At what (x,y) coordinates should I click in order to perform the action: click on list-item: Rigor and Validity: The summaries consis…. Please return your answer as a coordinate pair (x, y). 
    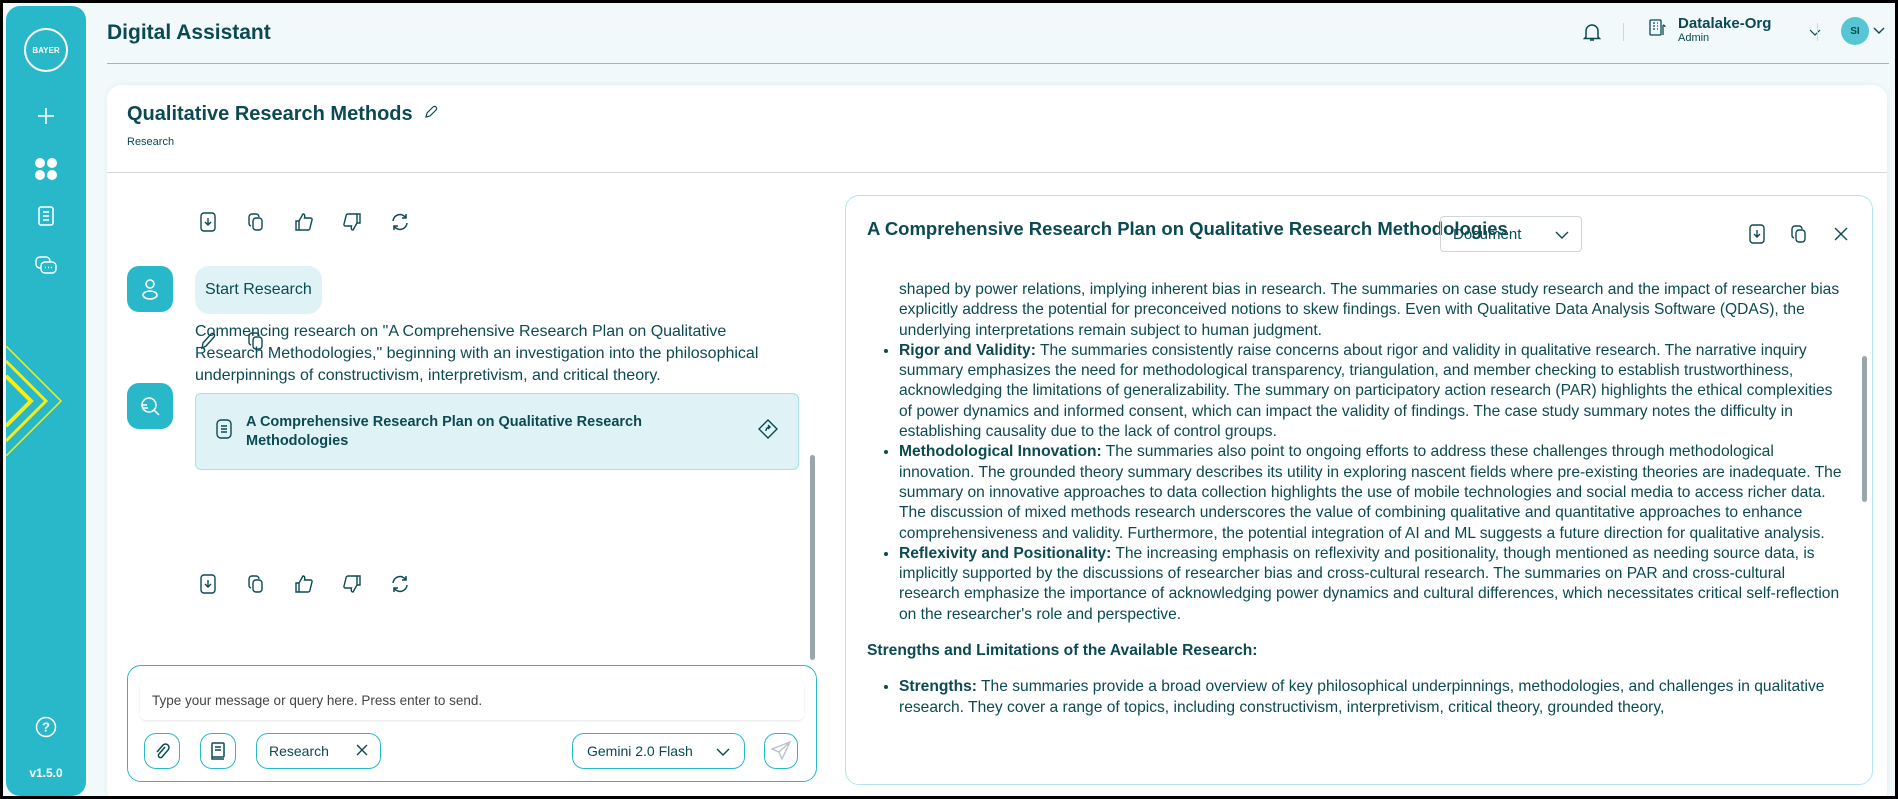
    Looking at the image, I should click on (1373, 391).